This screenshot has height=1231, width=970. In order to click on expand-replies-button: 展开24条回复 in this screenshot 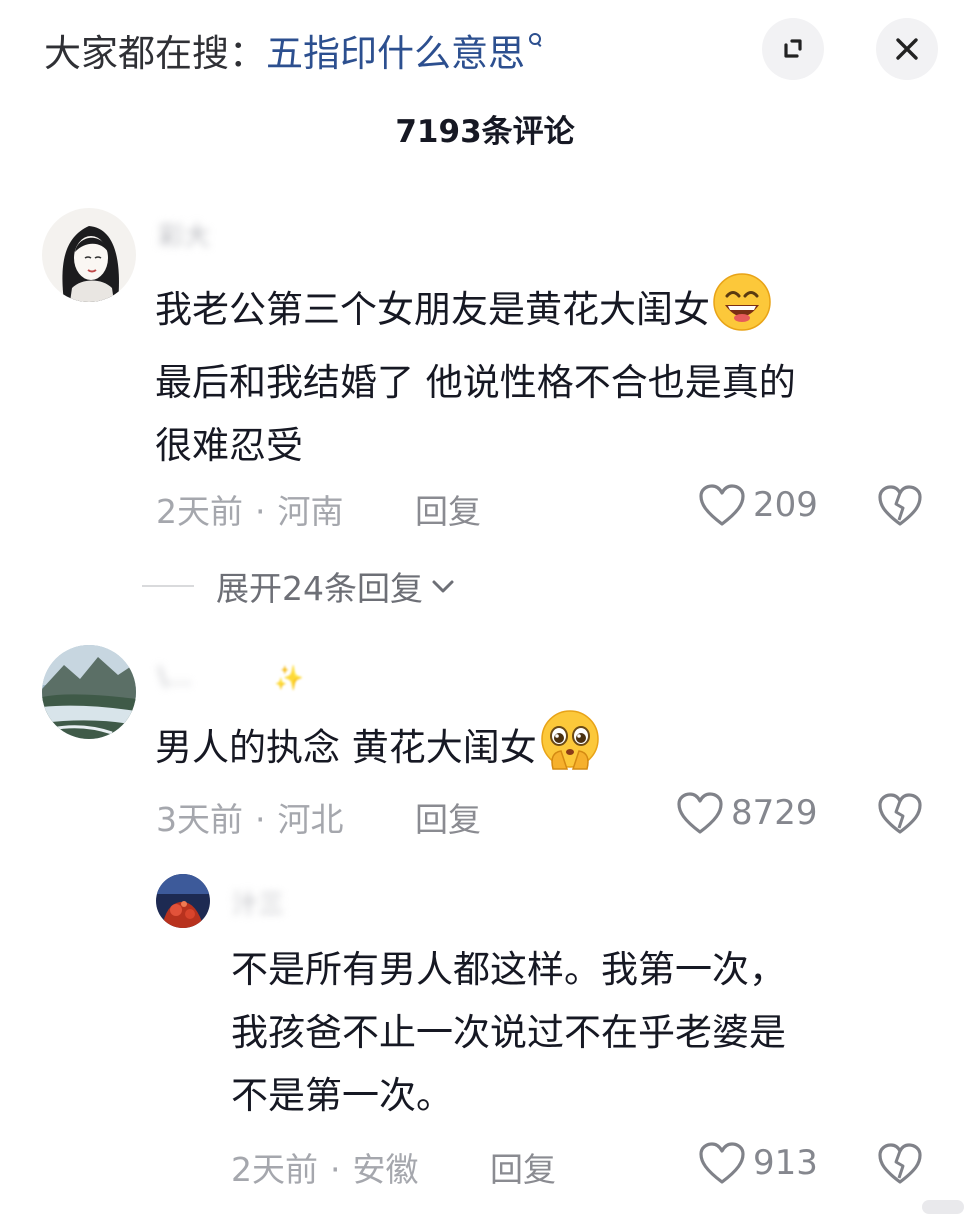, I will do `click(299, 586)`.